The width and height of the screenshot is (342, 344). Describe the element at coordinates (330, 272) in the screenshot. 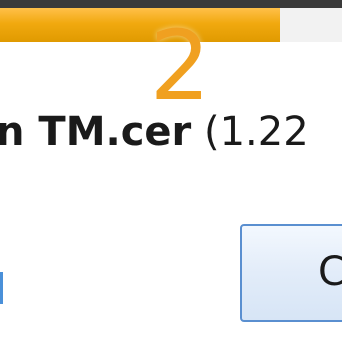

I see `cancel-button-label: C` at that location.